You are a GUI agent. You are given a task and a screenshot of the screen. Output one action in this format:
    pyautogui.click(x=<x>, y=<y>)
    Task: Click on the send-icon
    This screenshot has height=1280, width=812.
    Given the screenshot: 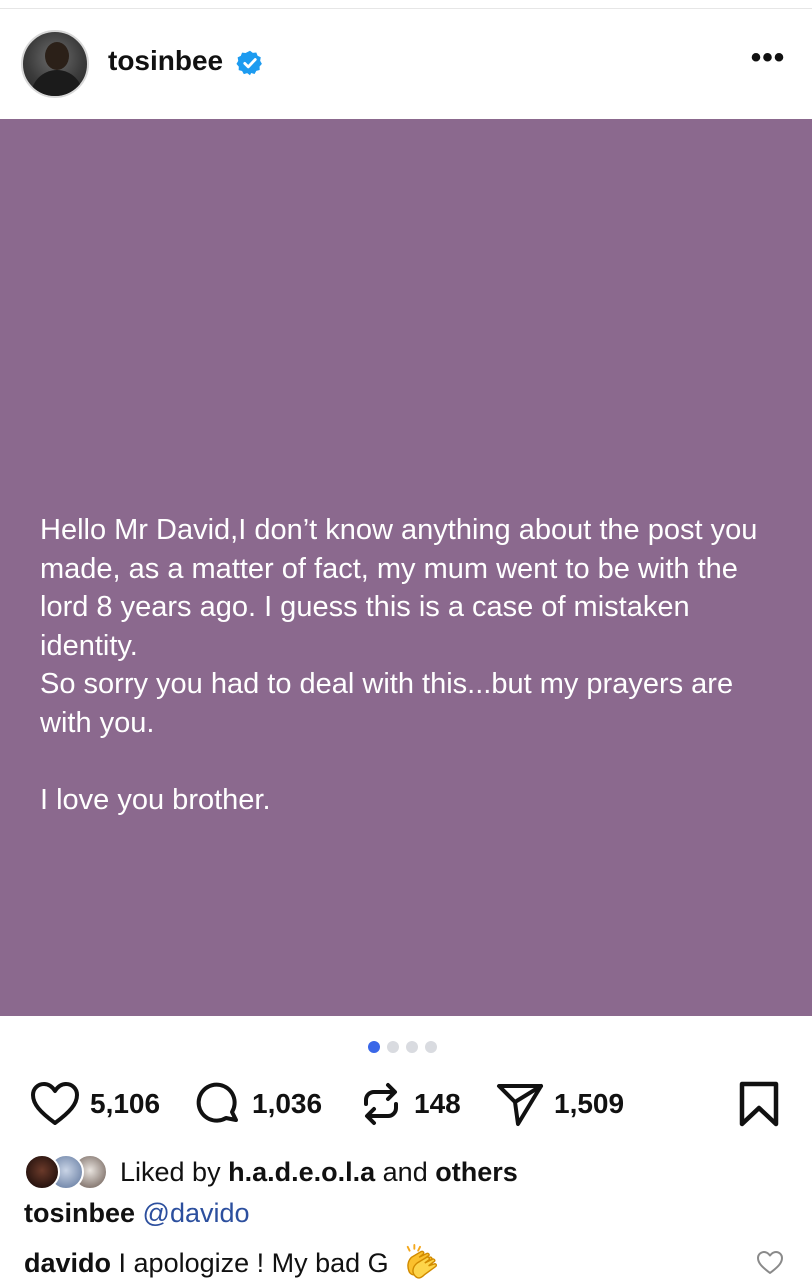 What is the action you would take?
    pyautogui.click(x=520, y=1105)
    